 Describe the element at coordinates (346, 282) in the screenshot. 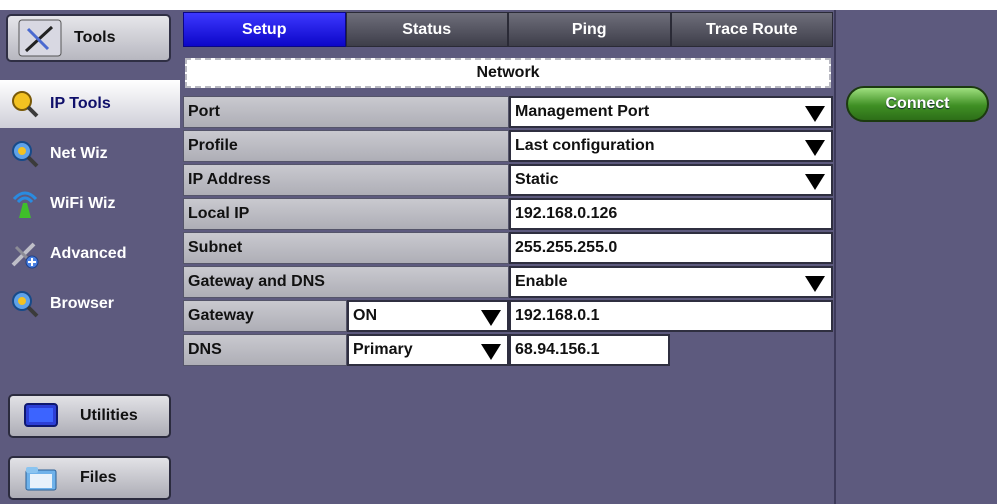

I see `gateway-dns-label: Gateway and DNS` at that location.